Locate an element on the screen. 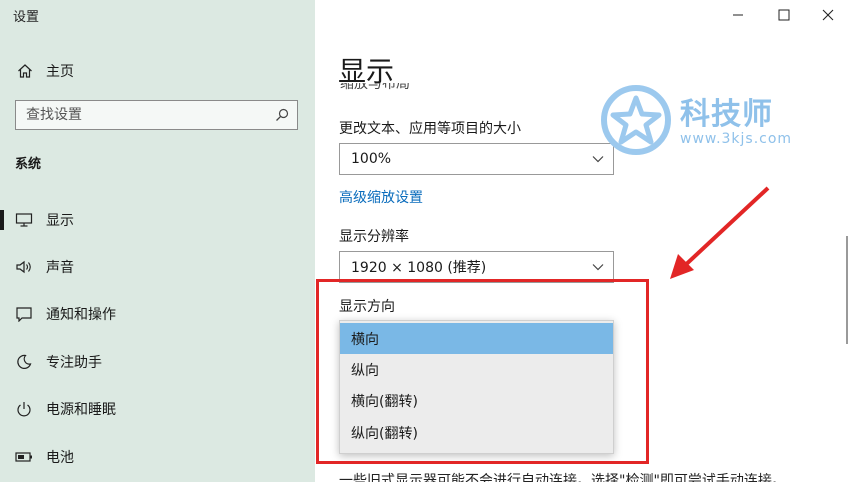  sidebar-item-battery: 电池 is located at coordinates (157, 457).